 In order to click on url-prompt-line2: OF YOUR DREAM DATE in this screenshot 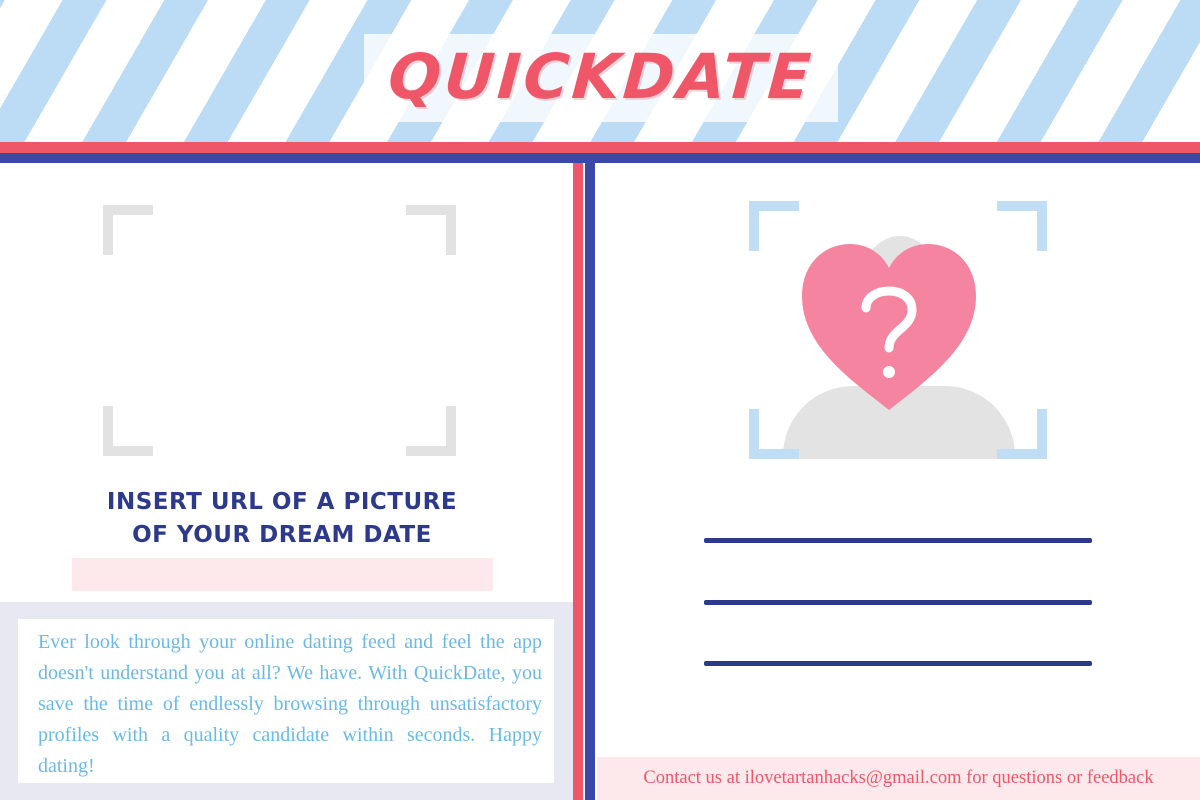, I will do `click(282, 535)`.